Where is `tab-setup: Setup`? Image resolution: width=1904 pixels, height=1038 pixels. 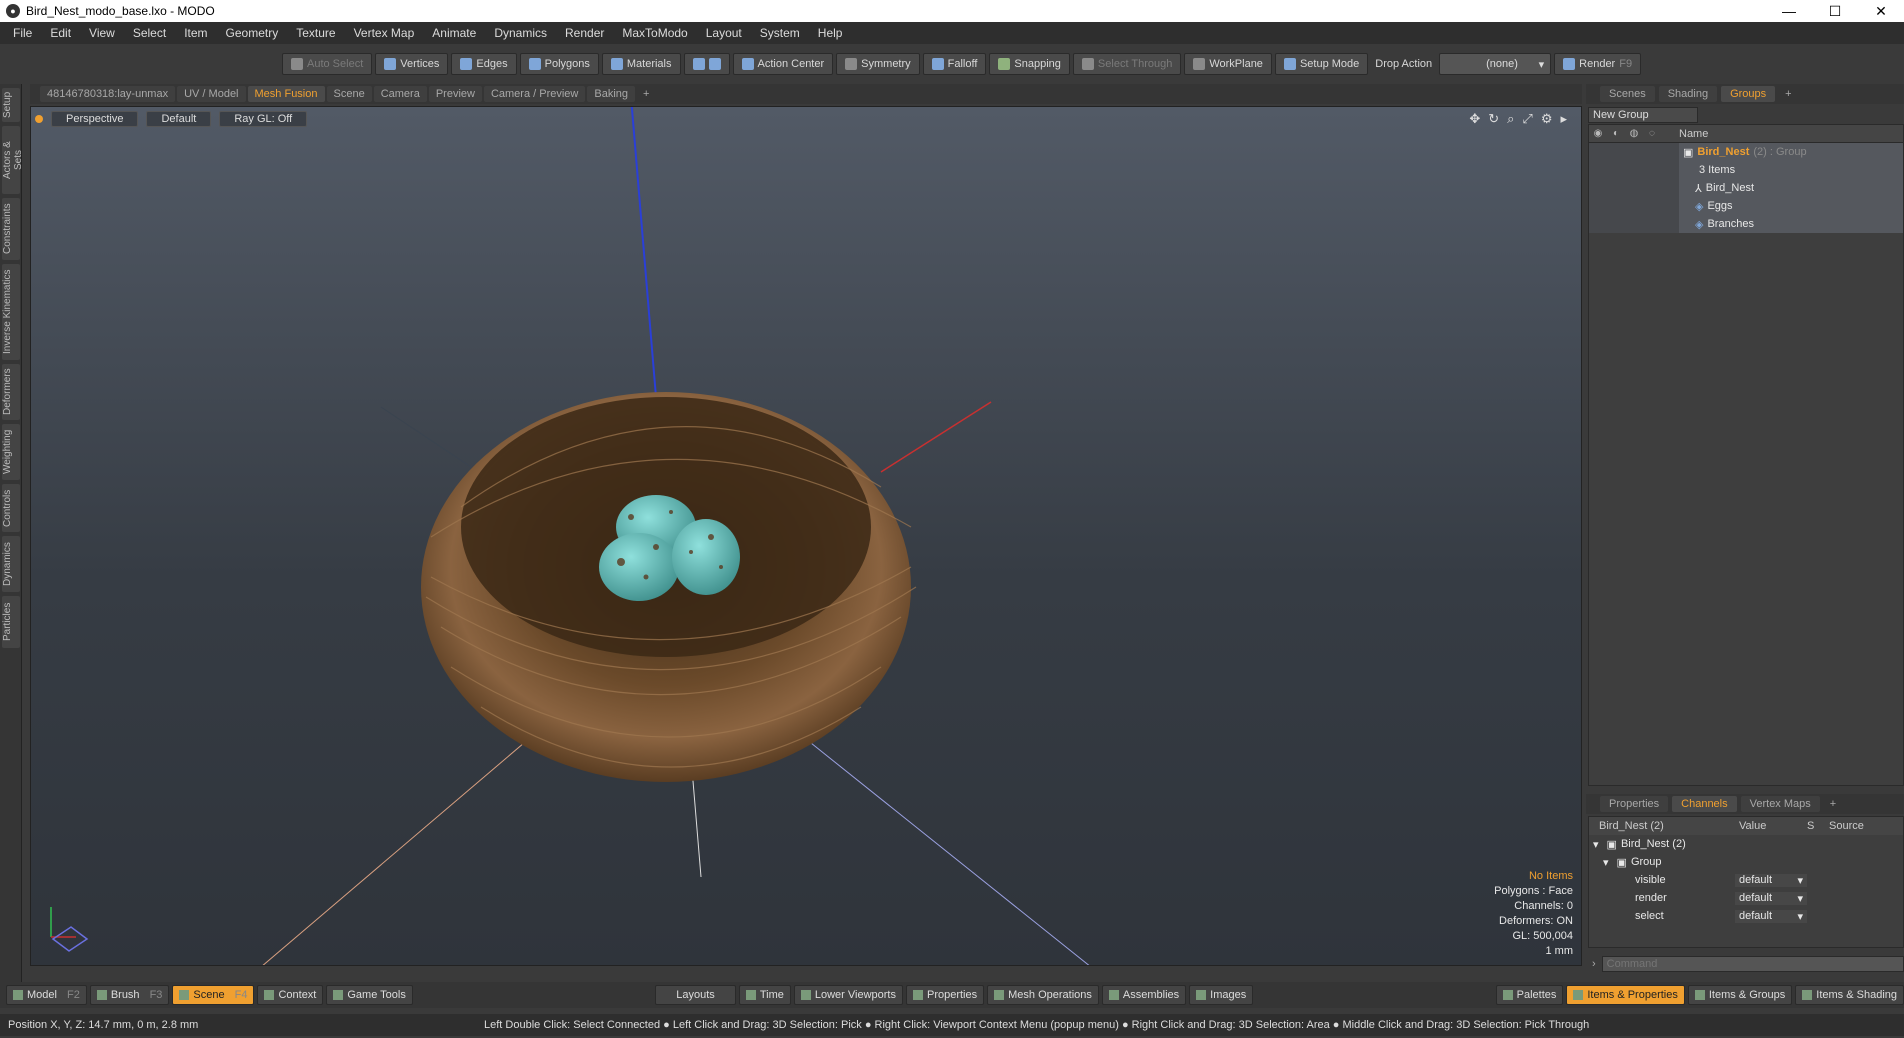
tab-setup: Setup is located at coordinates (11, 105).